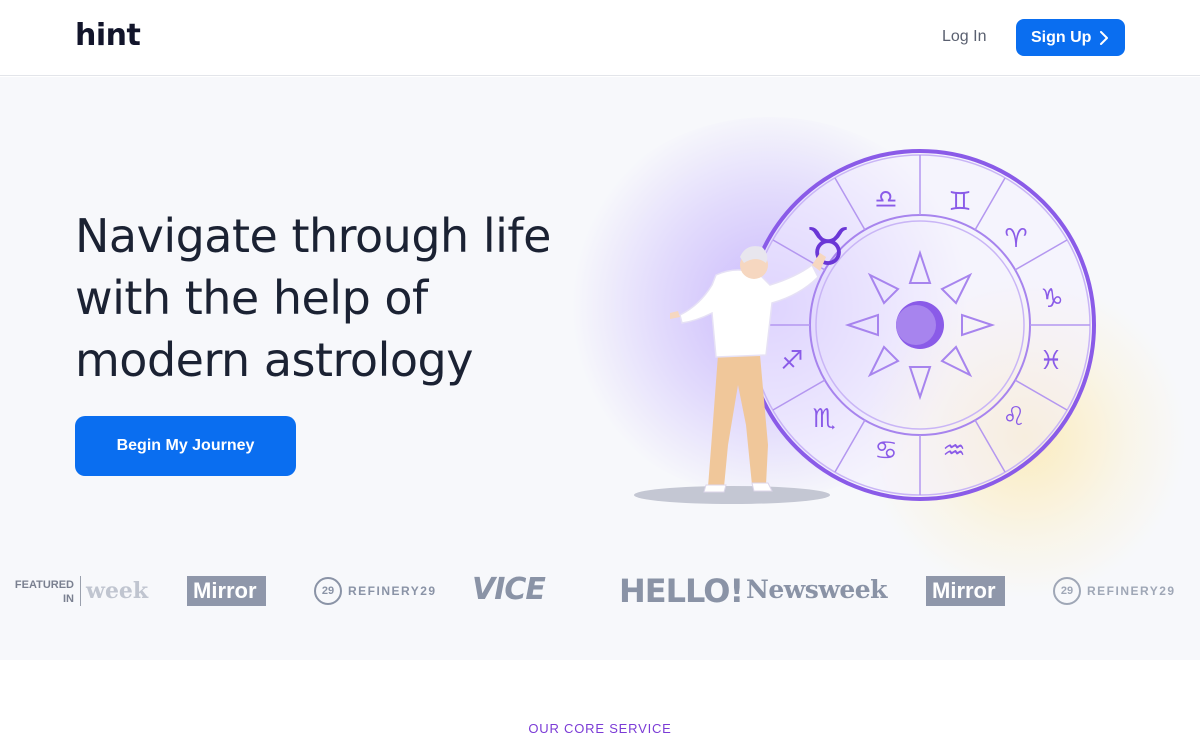 This screenshot has height=750, width=1200. Describe the element at coordinates (509, 589) in the screenshot. I see `press-logo-vice: VICE` at that location.